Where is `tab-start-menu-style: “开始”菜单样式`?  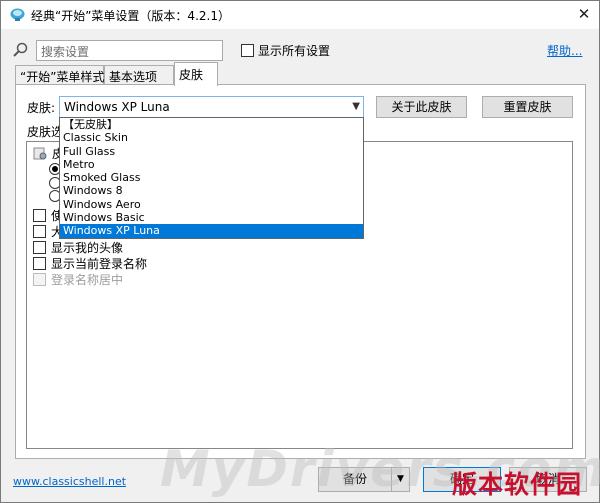 tab-start-menu-style: “开始”菜单样式 is located at coordinates (59, 75).